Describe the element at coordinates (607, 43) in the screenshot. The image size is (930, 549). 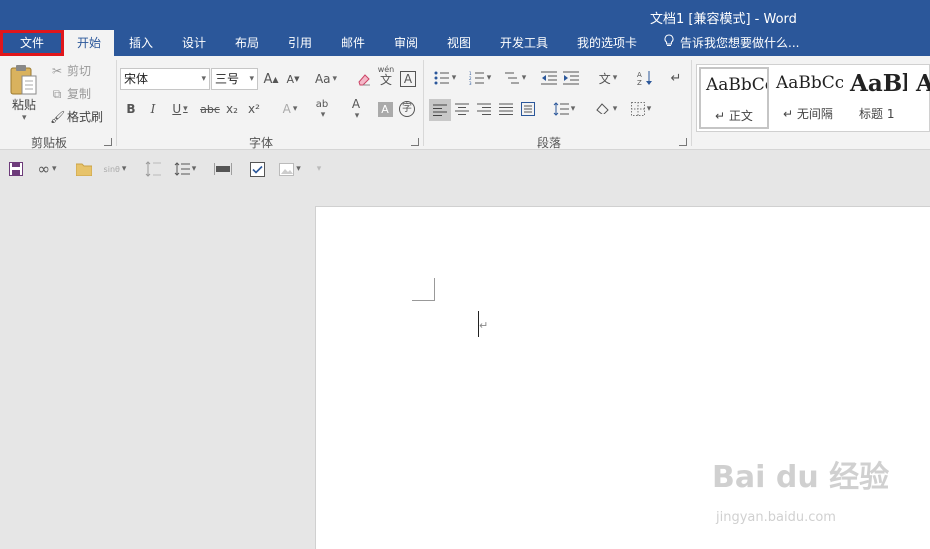
I see `tab-my-tab: 我的选项卡` at that location.